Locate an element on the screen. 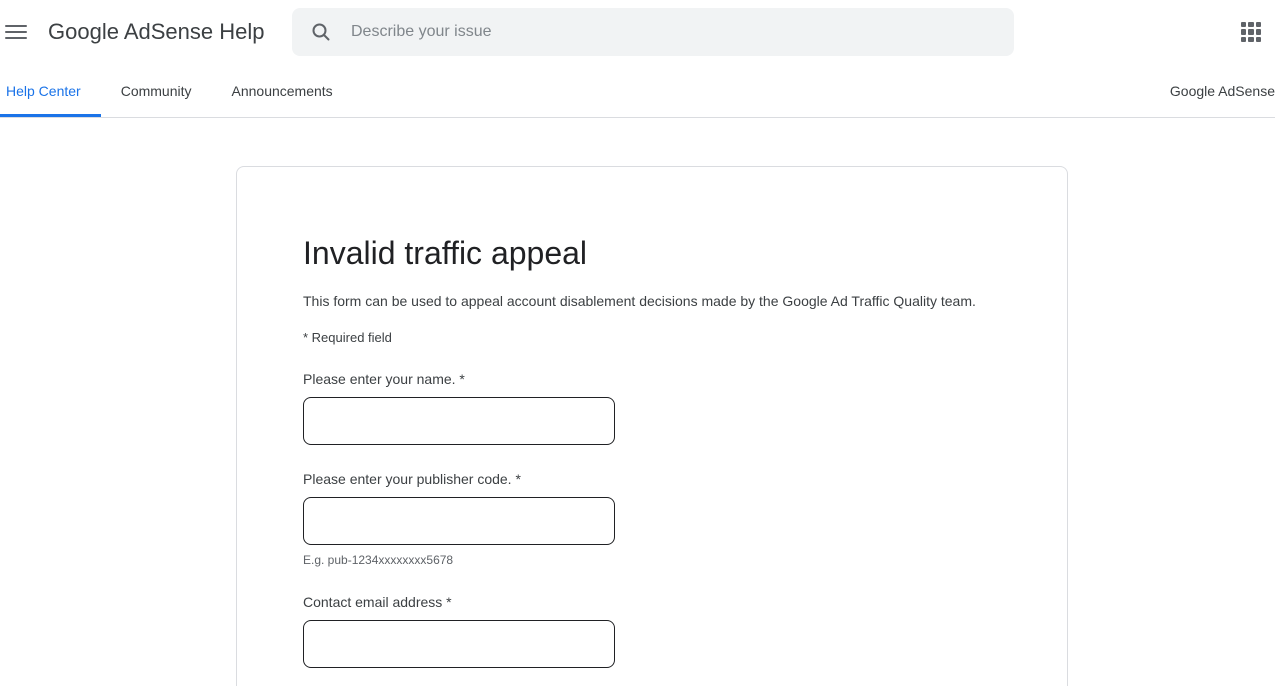  tab-label: Announcements is located at coordinates (282, 90).